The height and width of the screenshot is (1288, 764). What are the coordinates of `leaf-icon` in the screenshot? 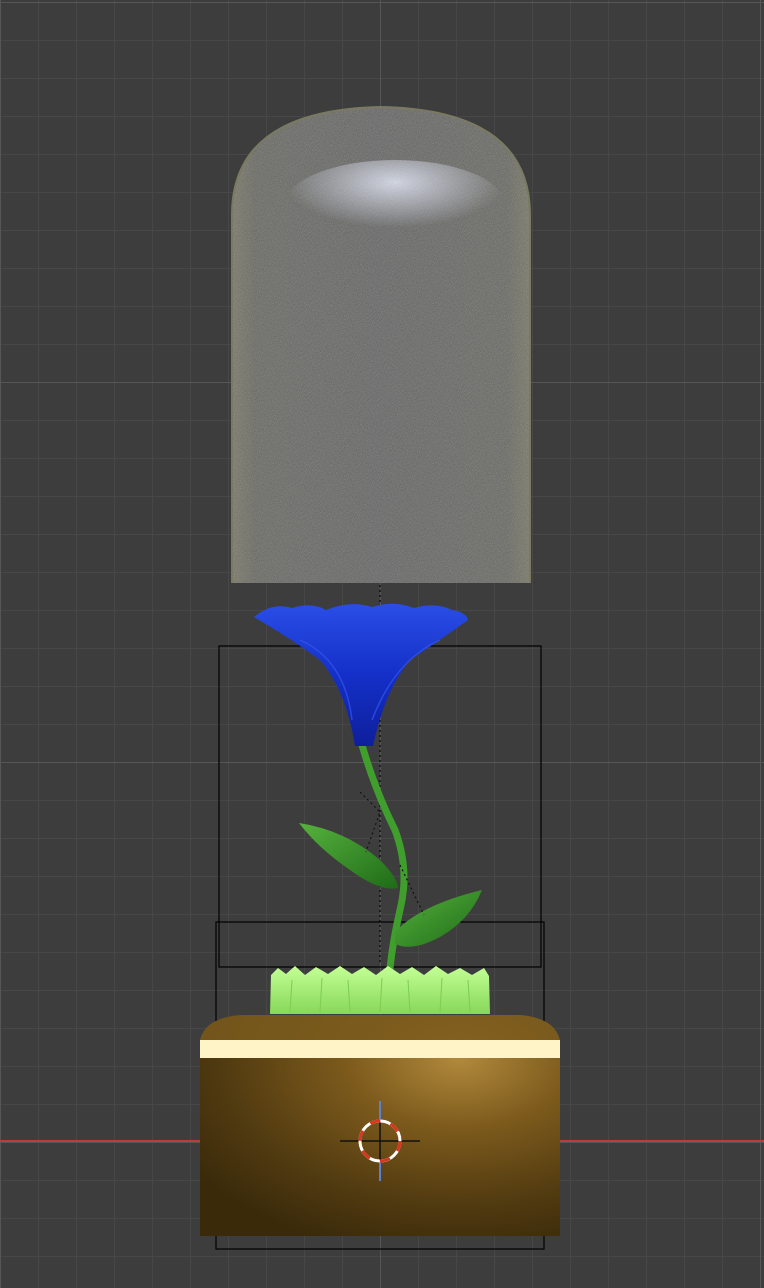 It's located at (390, 885).